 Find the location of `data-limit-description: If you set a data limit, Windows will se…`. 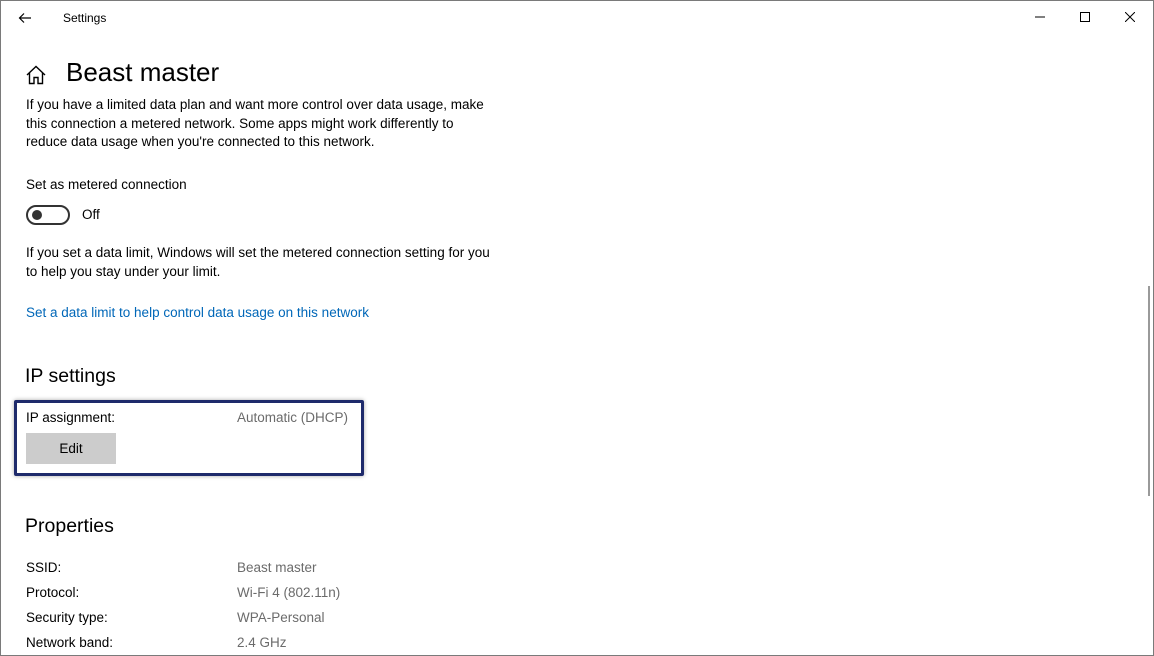

data-limit-description: If you set a data limit, Windows will se… is located at coordinates (258, 262).